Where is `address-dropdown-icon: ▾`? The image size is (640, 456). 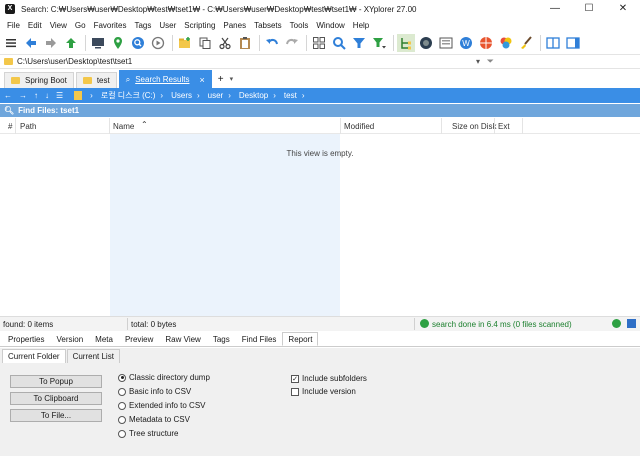
address-dropdown-icon: ▾ is located at coordinates (478, 61).